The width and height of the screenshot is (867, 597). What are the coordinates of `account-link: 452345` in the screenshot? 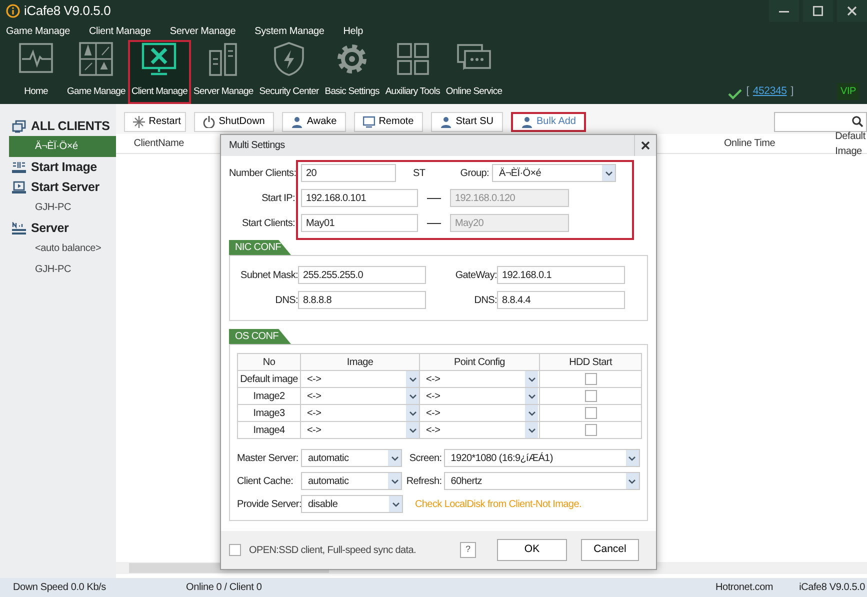 It's located at (769, 92).